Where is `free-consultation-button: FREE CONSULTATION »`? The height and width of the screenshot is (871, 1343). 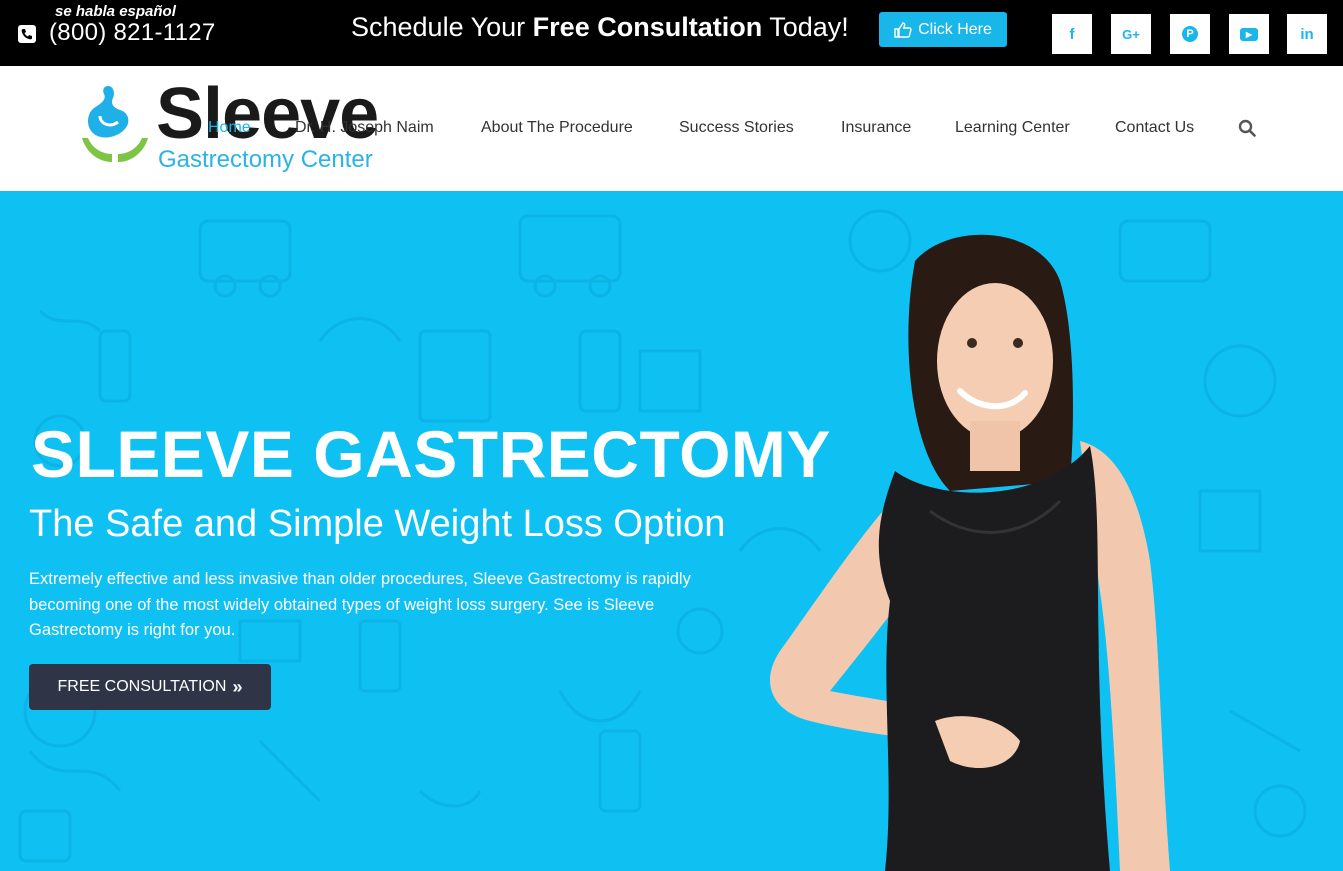
free-consultation-button: FREE CONSULTATION » is located at coordinates (150, 687).